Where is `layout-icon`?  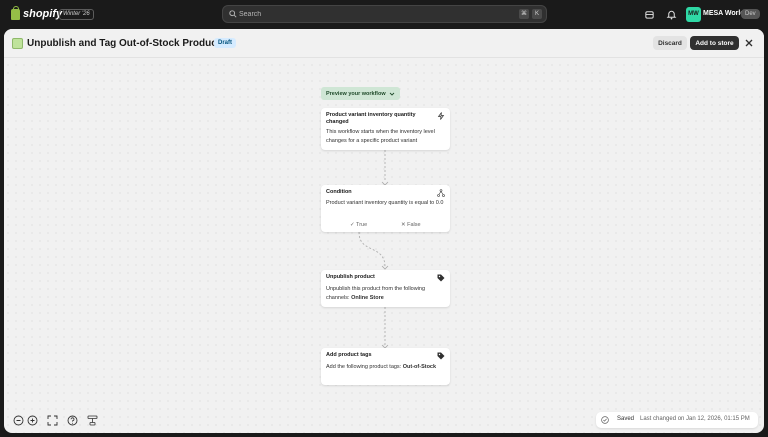
layout-icon is located at coordinates (92, 420).